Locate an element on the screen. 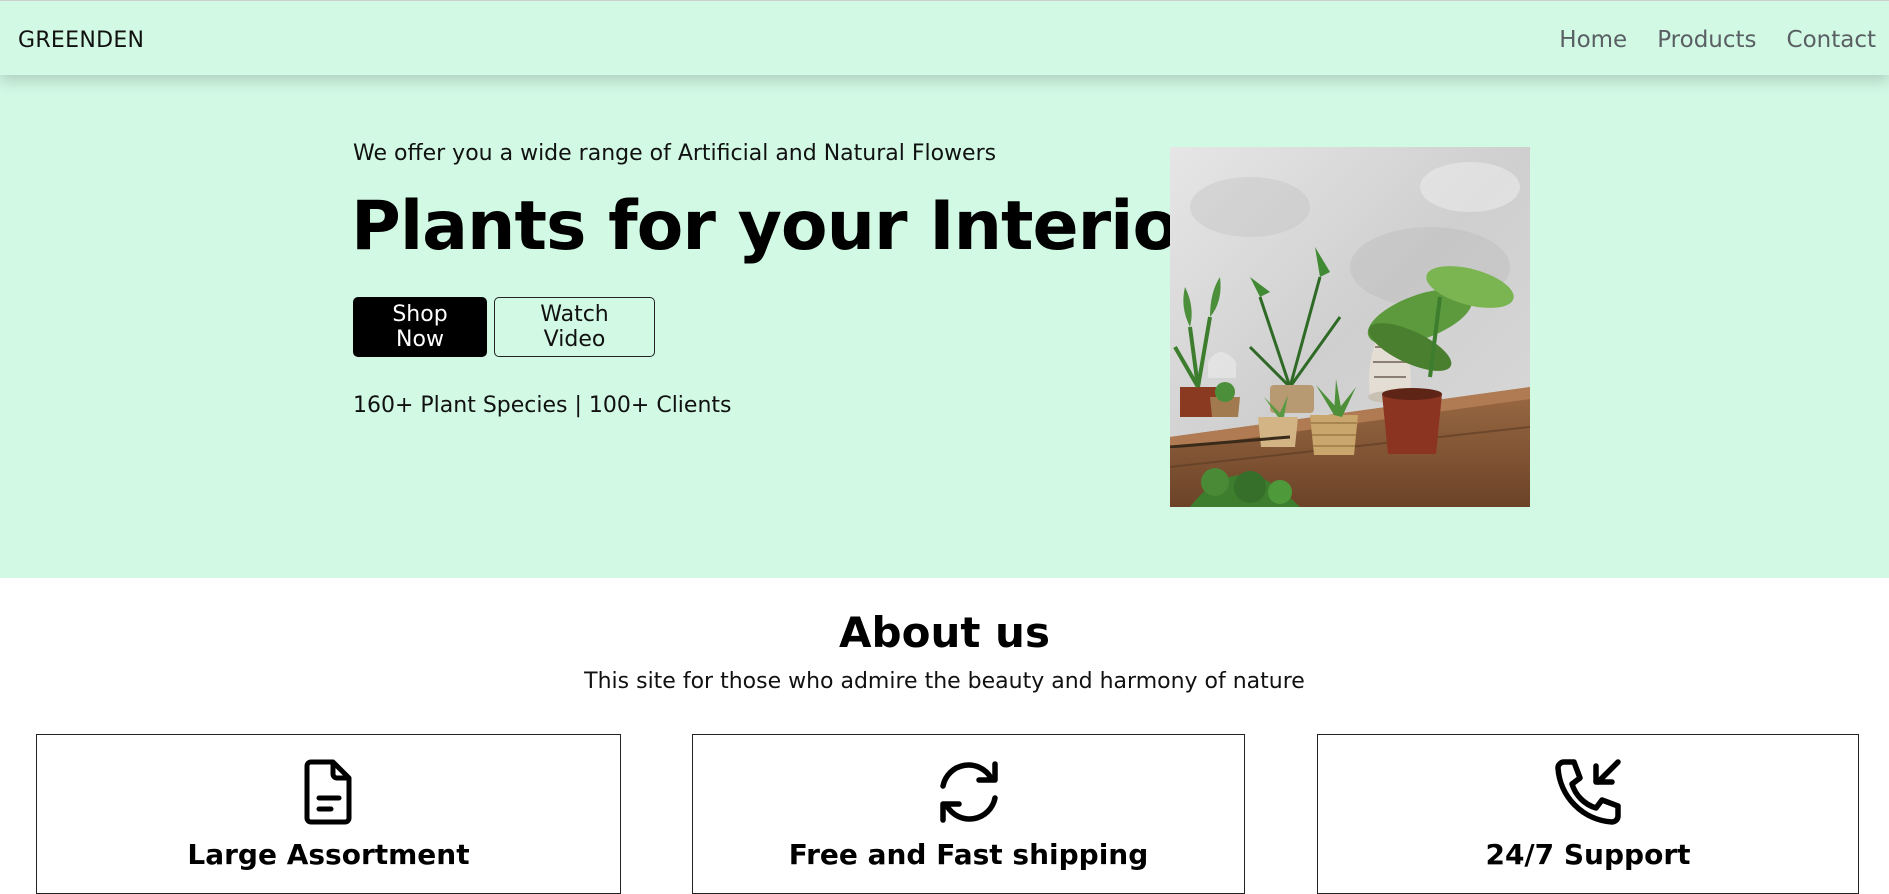 Image resolution: width=1889 pixels, height=894 pixels. refresh-icon is located at coordinates (969, 792).